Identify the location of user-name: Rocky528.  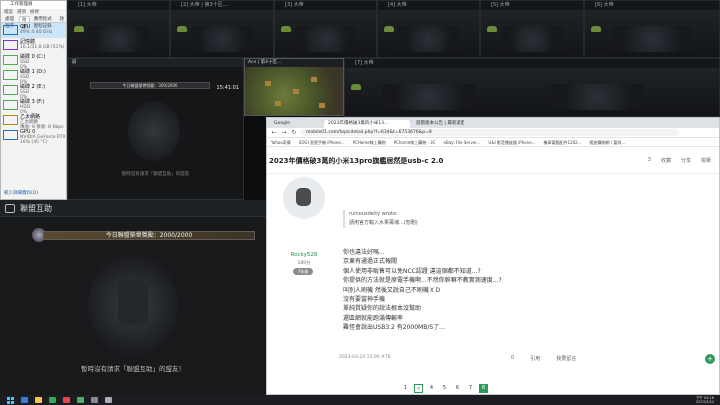
(304, 255).